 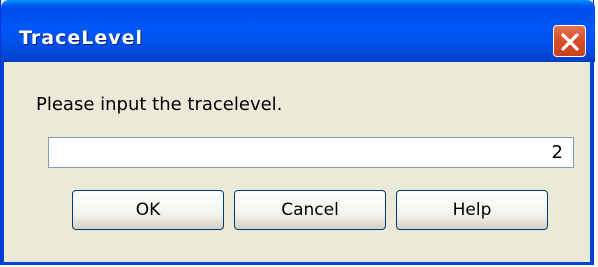 I want to click on cancel-button: Cancel, so click(x=310, y=210).